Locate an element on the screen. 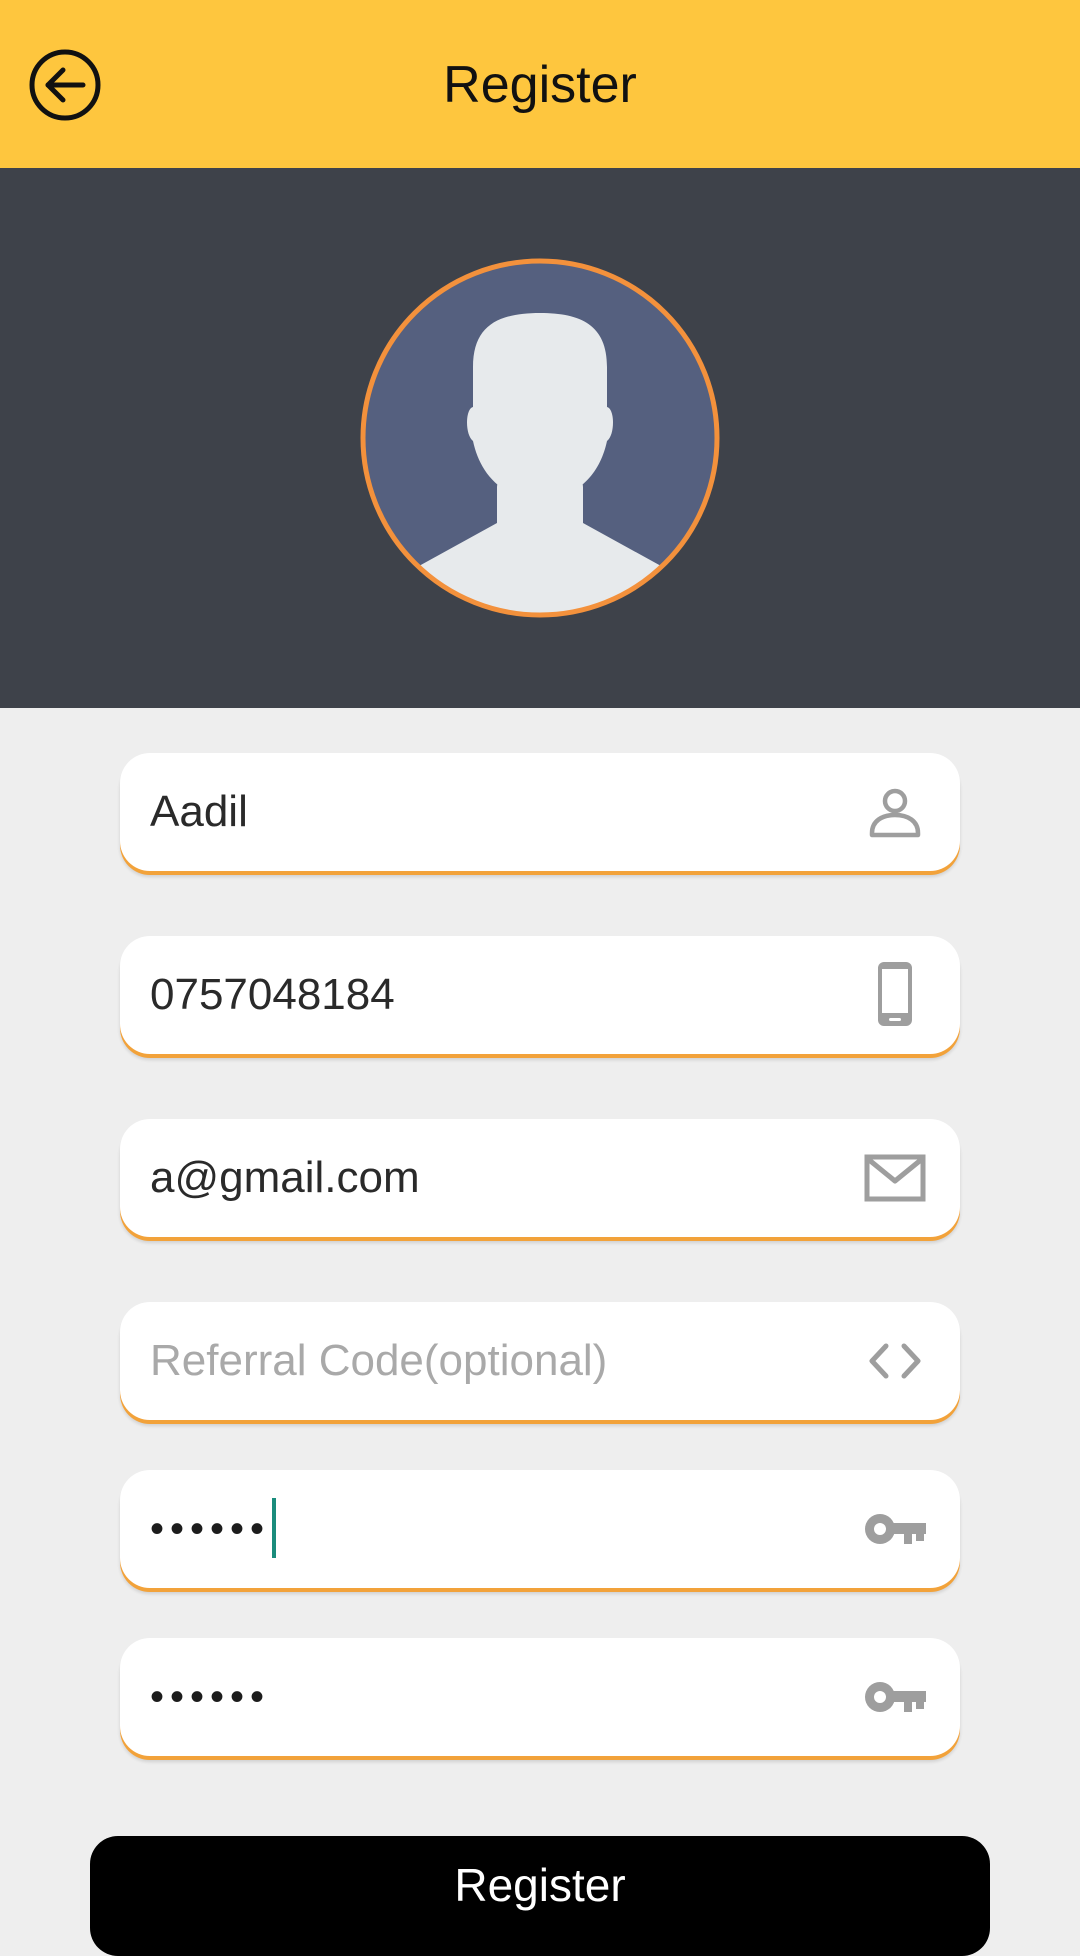 This screenshot has width=1080, height=1956. password-dots: •••••• is located at coordinates (210, 1529).